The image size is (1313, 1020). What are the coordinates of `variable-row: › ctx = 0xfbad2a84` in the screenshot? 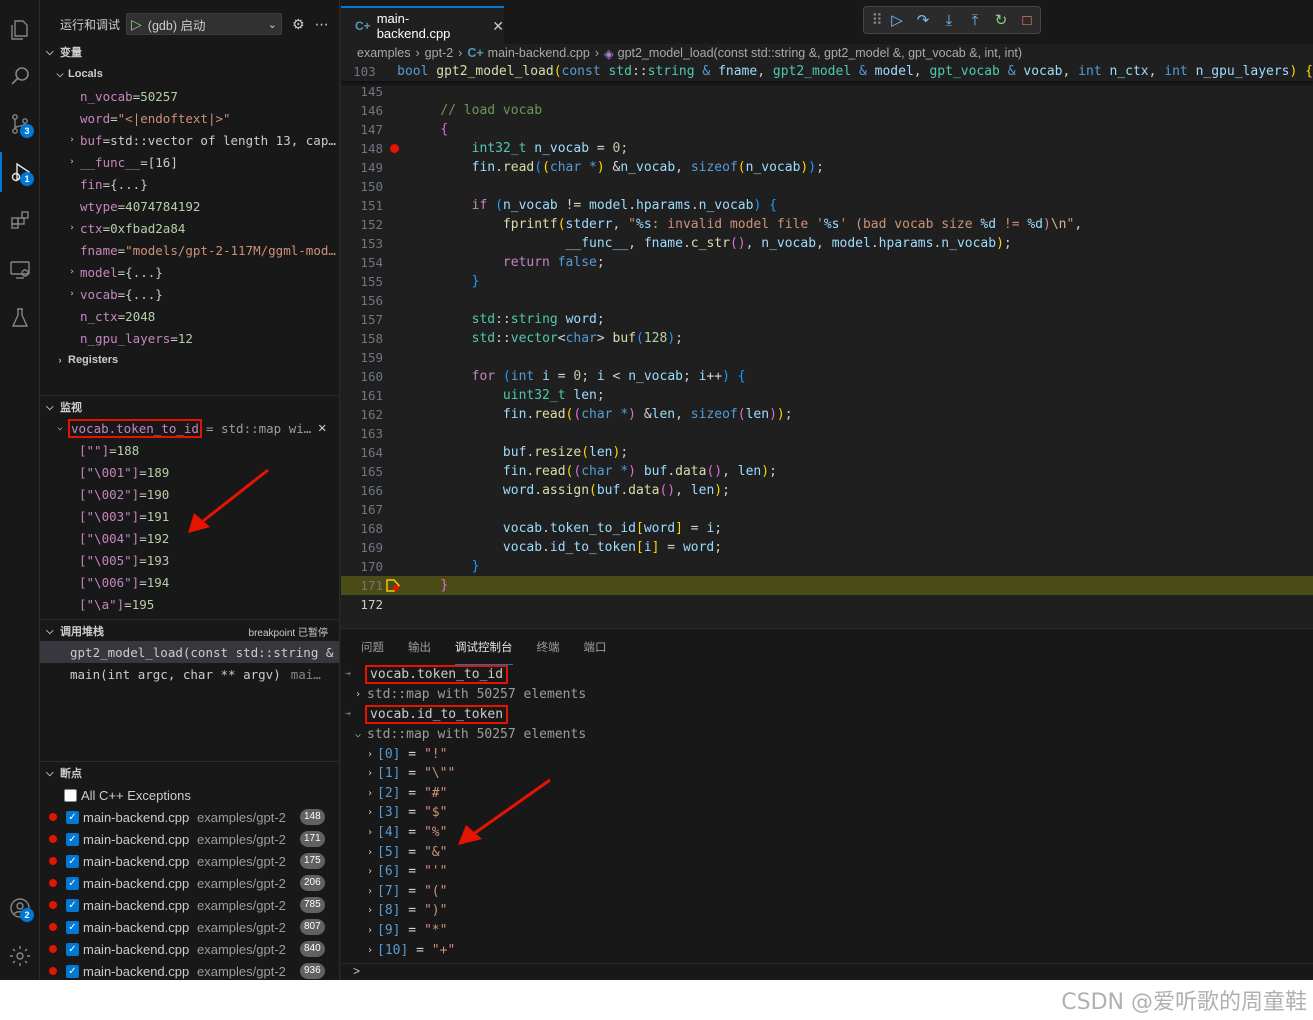 It's located at (189, 228).